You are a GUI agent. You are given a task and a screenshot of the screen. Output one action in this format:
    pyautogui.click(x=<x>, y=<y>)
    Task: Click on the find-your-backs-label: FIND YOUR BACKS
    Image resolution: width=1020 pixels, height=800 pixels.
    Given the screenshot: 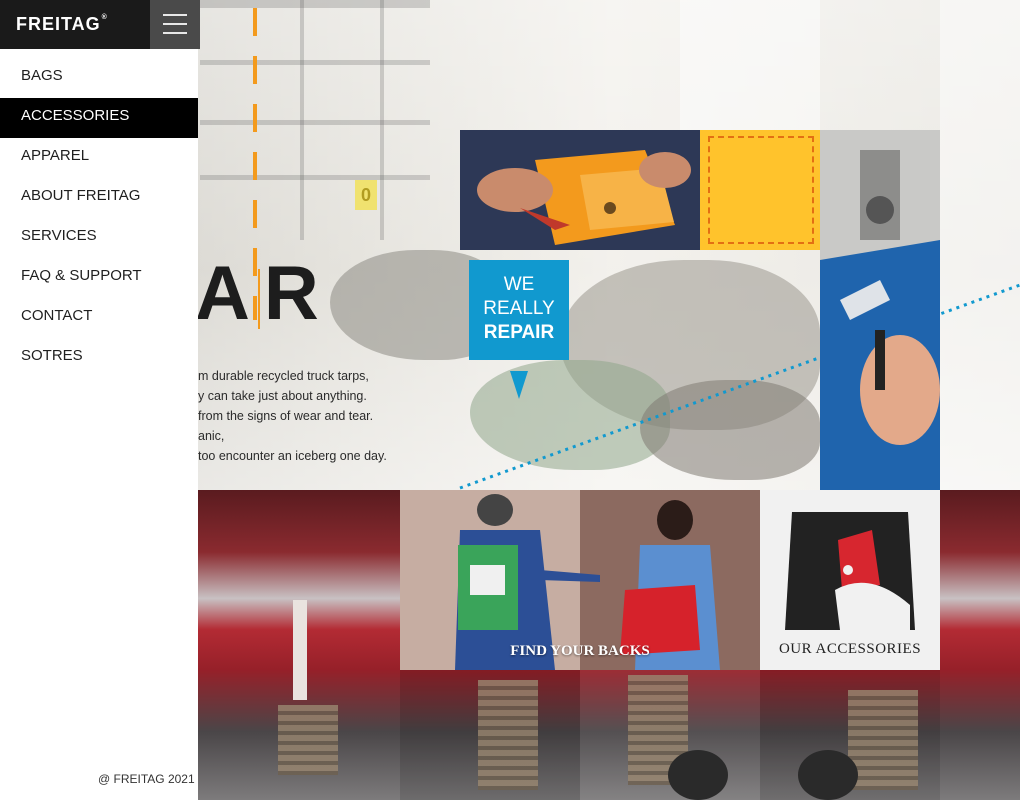 What is the action you would take?
    pyautogui.click(x=580, y=651)
    